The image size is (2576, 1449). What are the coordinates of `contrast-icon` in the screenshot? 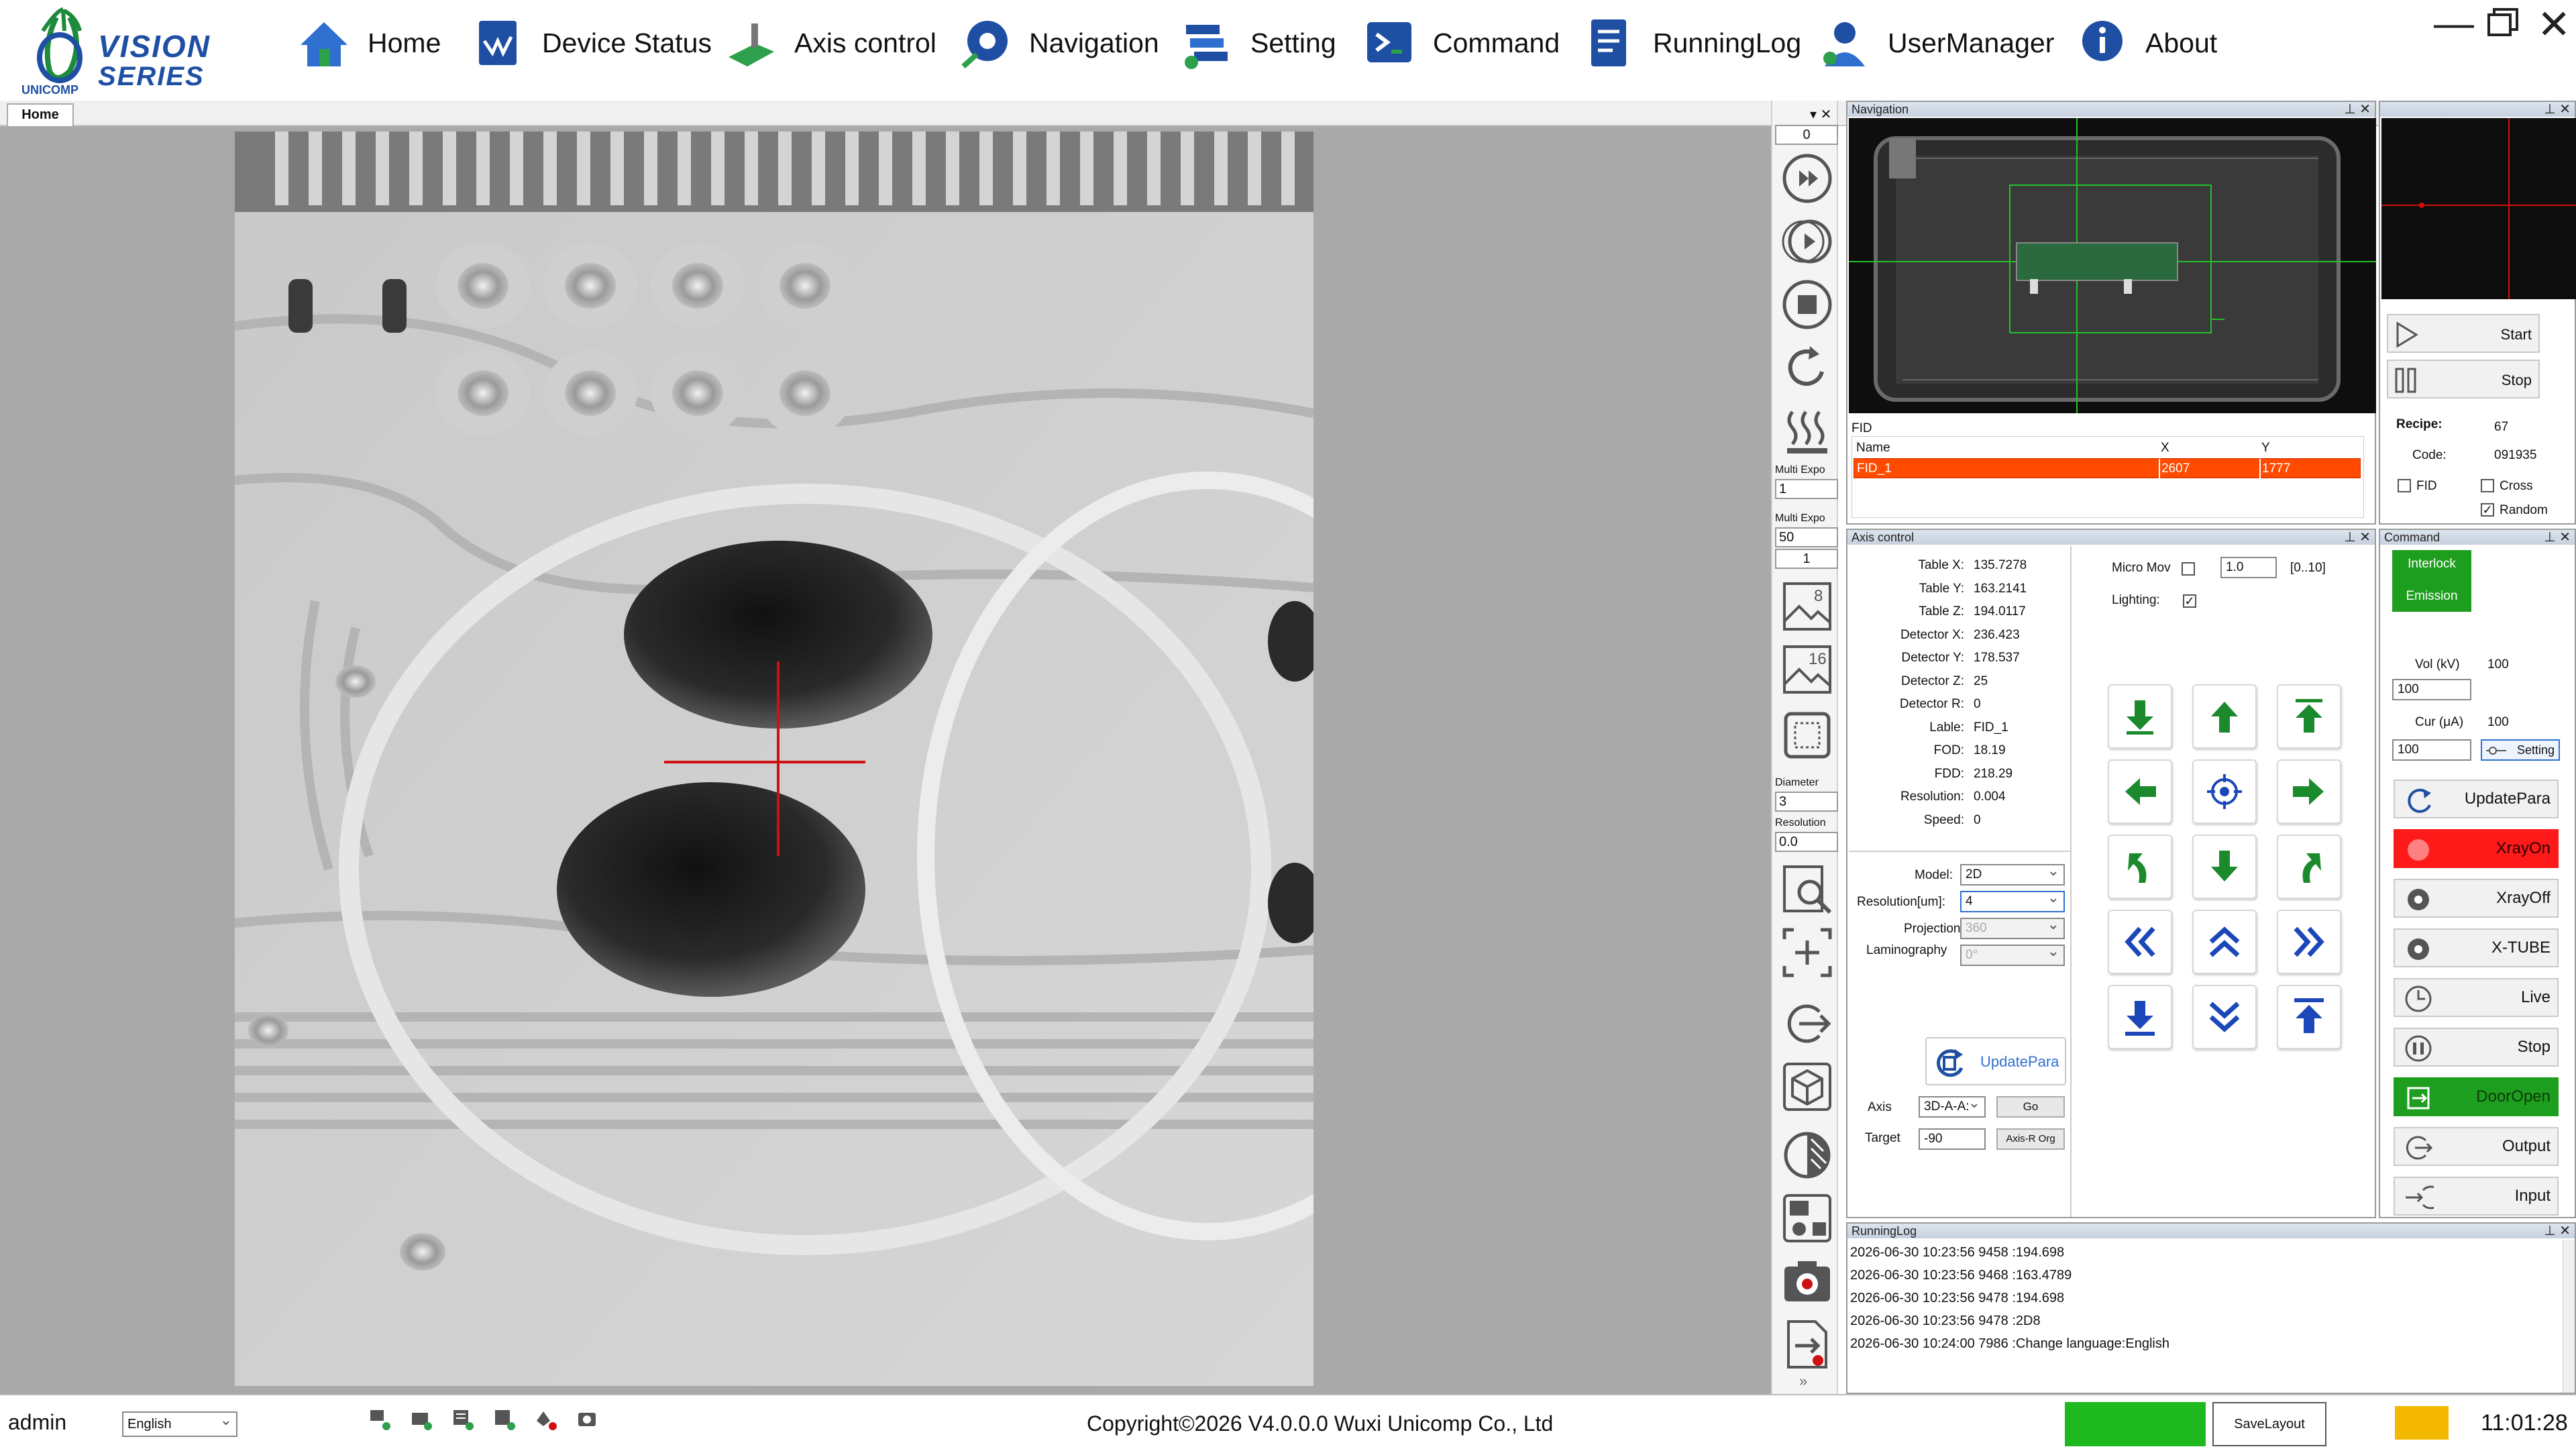 It's located at (1807, 1155).